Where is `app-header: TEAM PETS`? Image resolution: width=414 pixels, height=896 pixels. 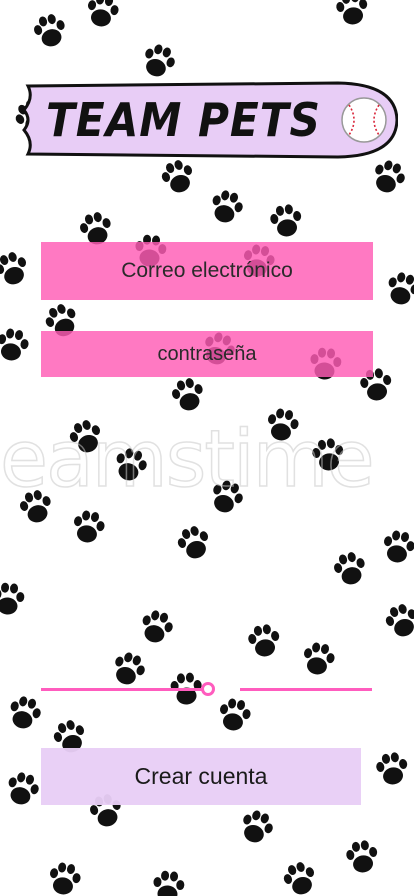
app-header: TEAM PETS is located at coordinates (209, 120).